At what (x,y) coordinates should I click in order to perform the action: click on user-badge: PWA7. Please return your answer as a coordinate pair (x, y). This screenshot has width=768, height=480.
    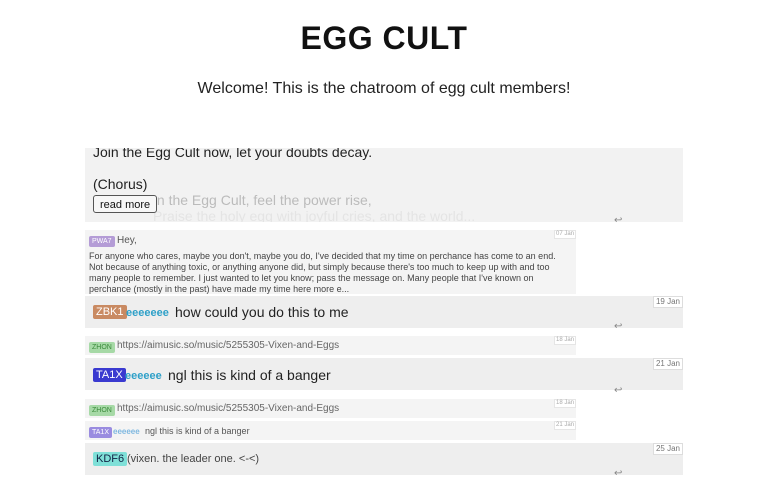
    Looking at the image, I should click on (102, 241).